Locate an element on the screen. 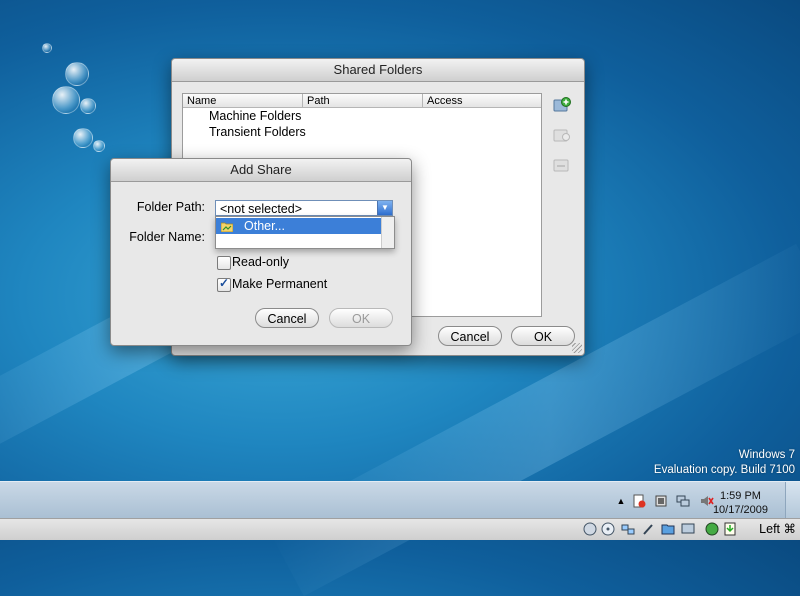 Image resolution: width=800 pixels, height=596 pixels. list-item-transient-folders: Transient Folders is located at coordinates (257, 132).